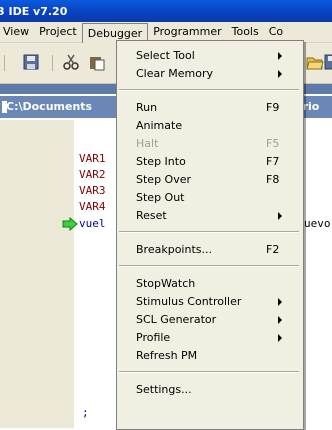  Describe the element at coordinates (216, 74) in the screenshot. I see `menu-item-clear-memory: Clear Memory` at that location.